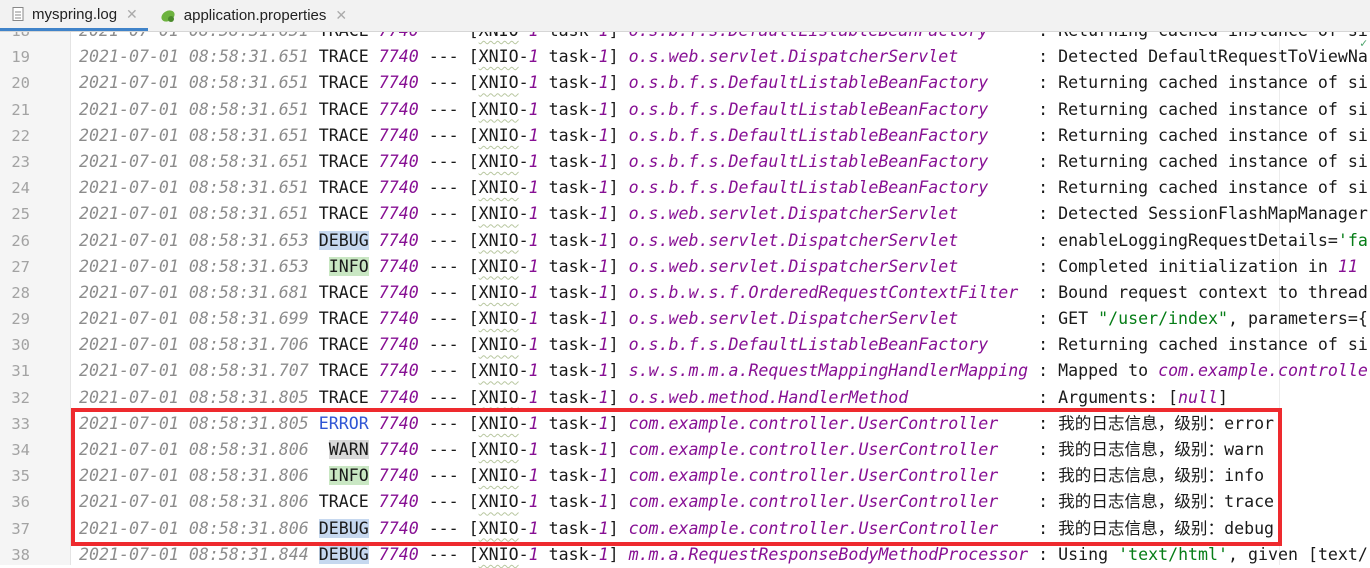  Describe the element at coordinates (194, 345) in the screenshot. I see `log-timestamp: 2021-07-01 08:58:31.706` at that location.